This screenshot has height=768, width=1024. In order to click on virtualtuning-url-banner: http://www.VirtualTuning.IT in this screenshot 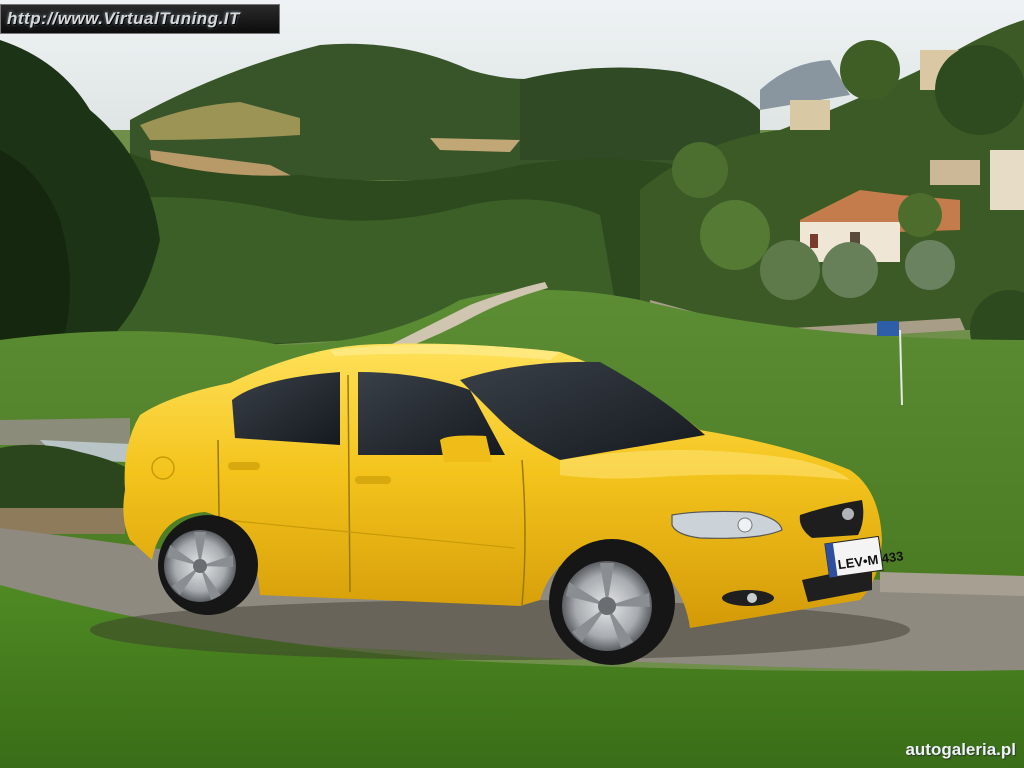, I will do `click(140, 19)`.